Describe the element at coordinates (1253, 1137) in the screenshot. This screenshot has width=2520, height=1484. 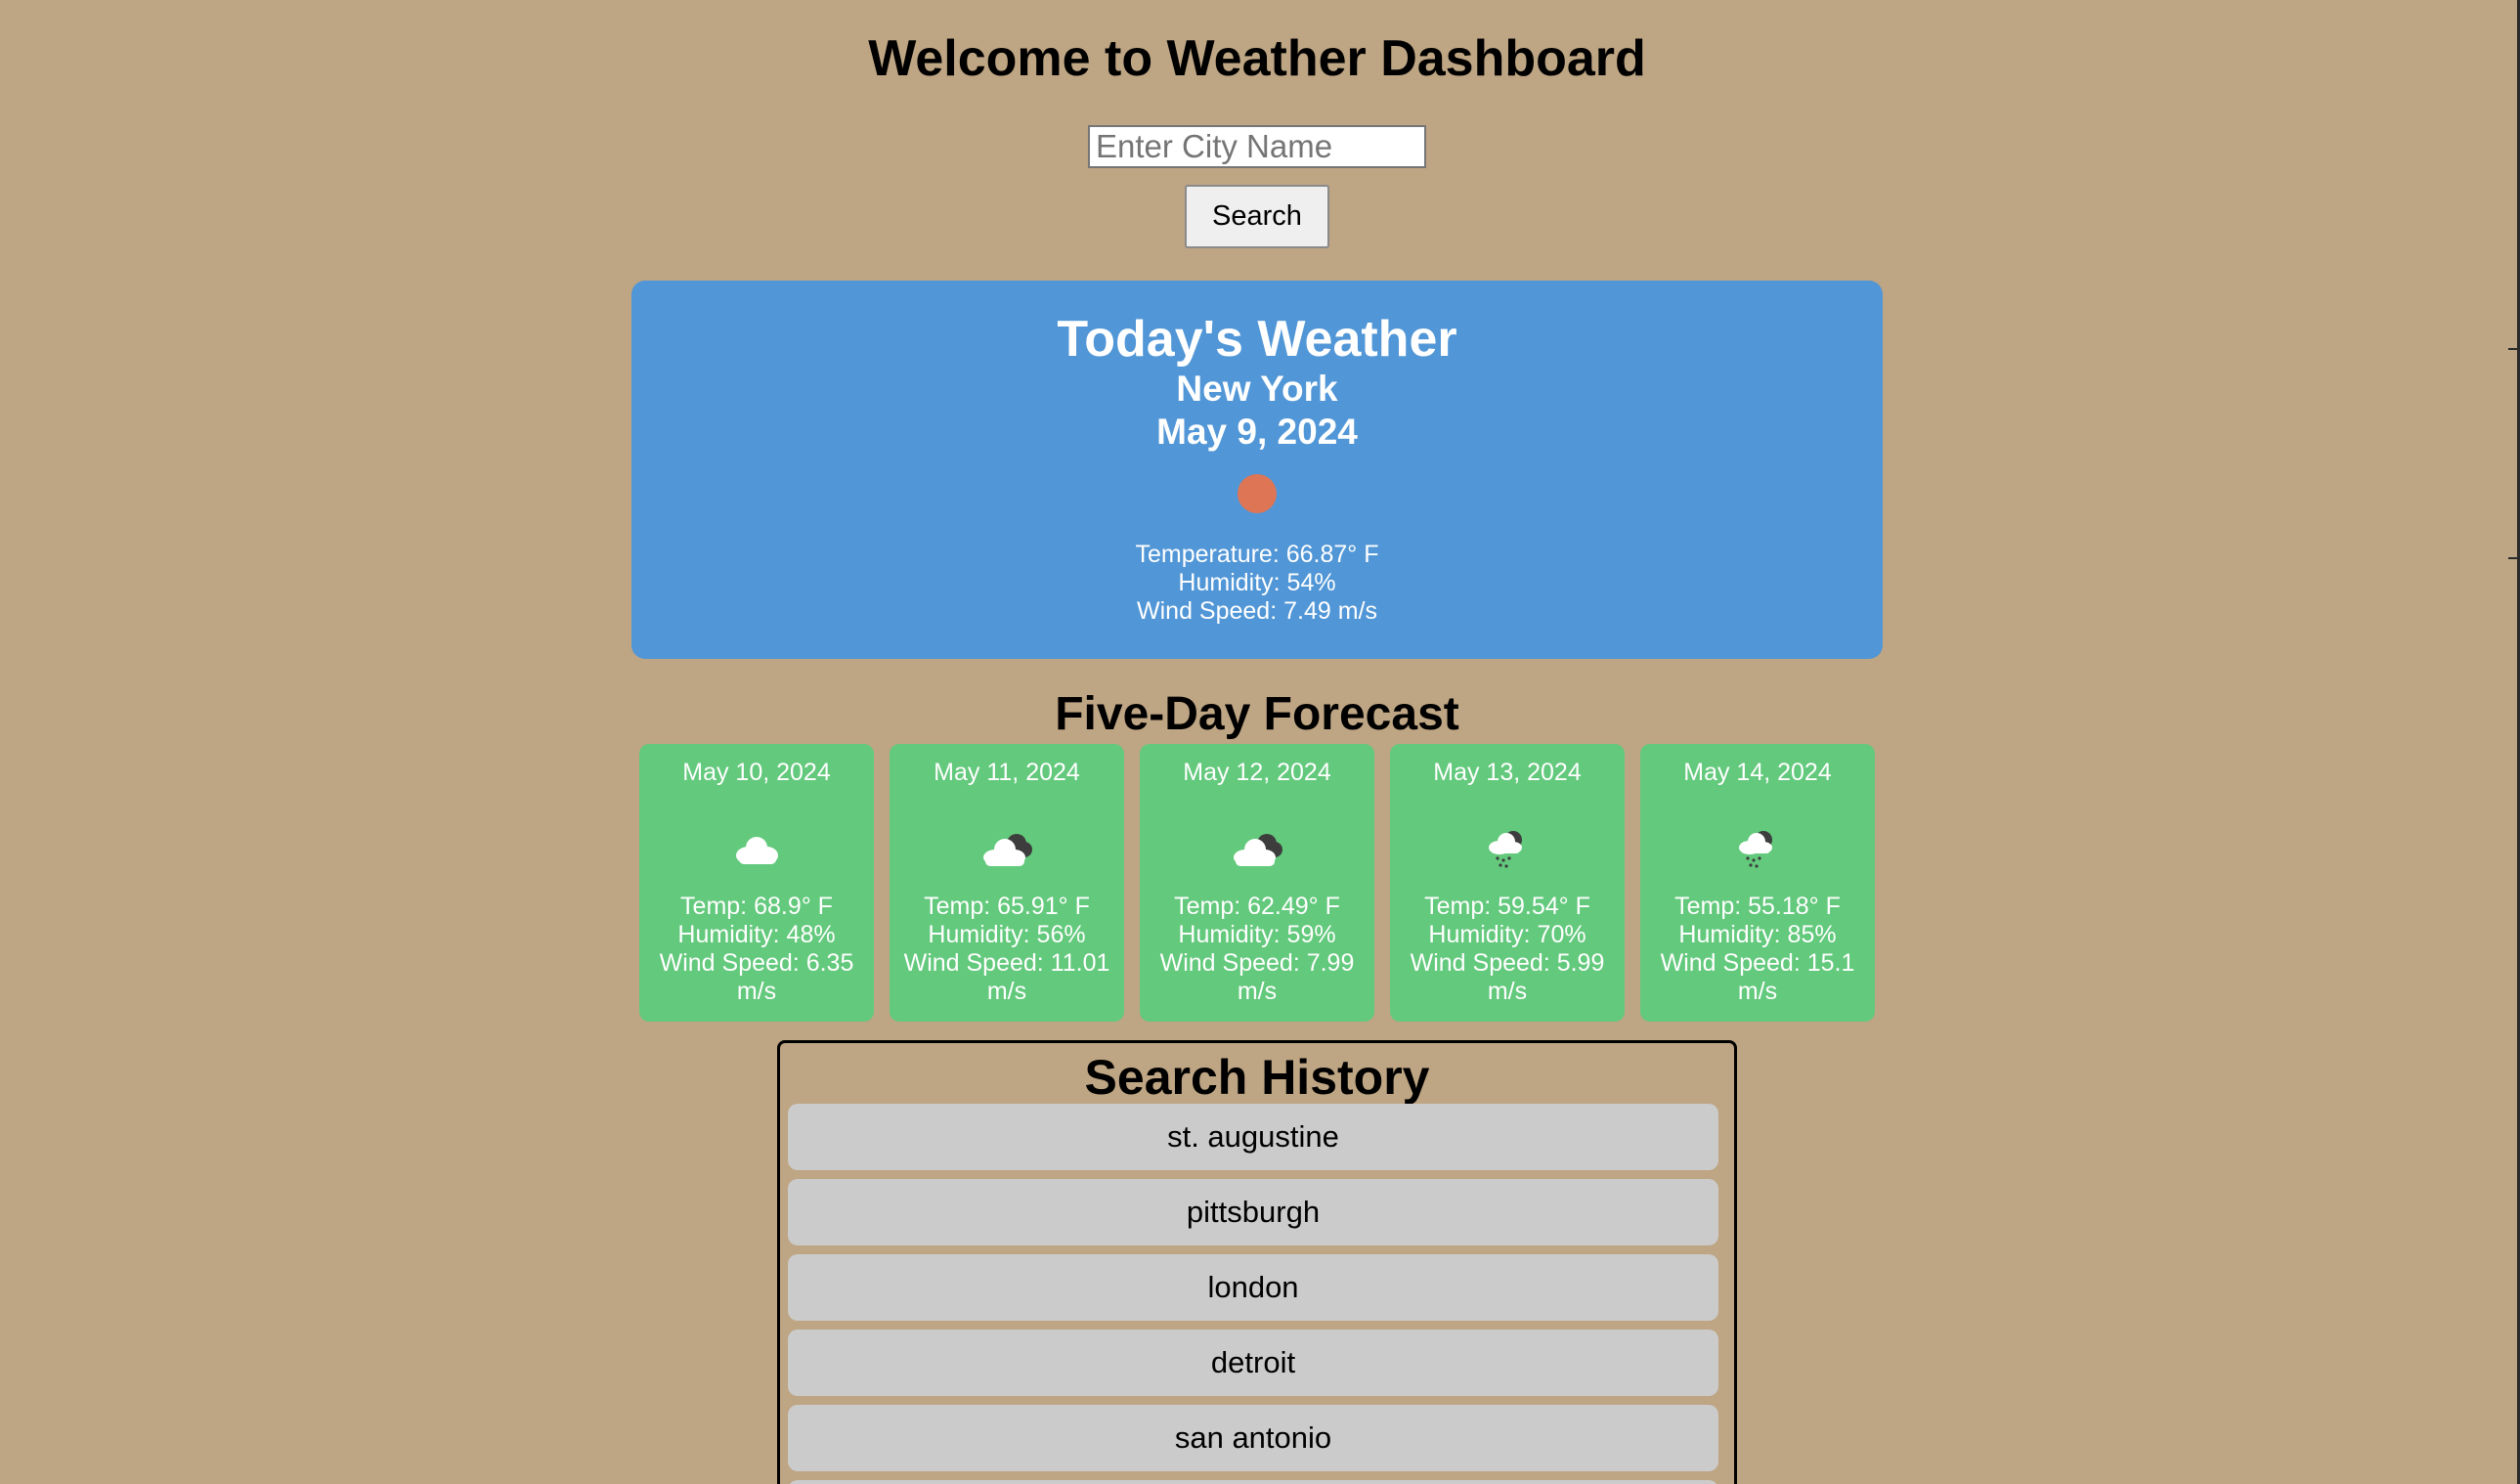
I see `history-item-st-augustine: st. augustine` at that location.